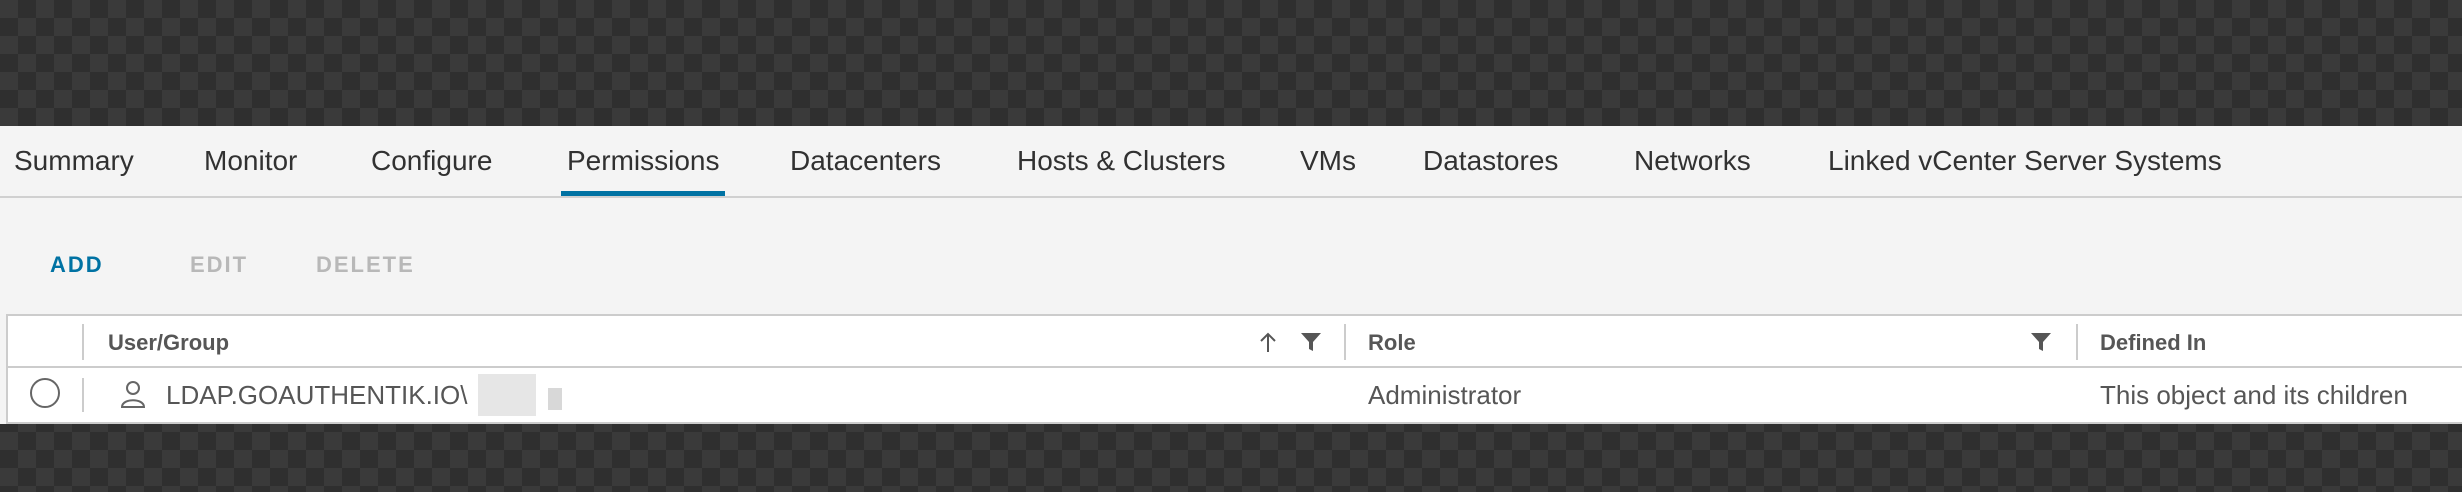  What do you see at coordinates (365, 265) in the screenshot?
I see `delete-button: DELETE` at bounding box center [365, 265].